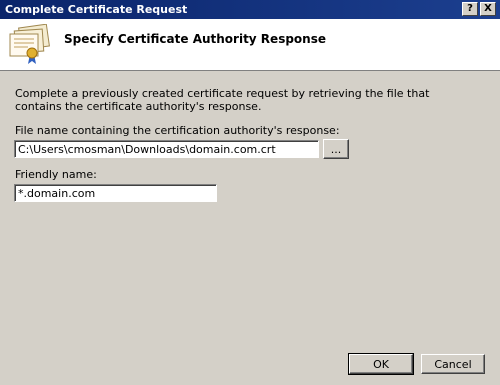 Image resolution: width=500 pixels, height=385 pixels. Describe the element at coordinates (29, 44) in the screenshot. I see `certificate-icon` at that location.